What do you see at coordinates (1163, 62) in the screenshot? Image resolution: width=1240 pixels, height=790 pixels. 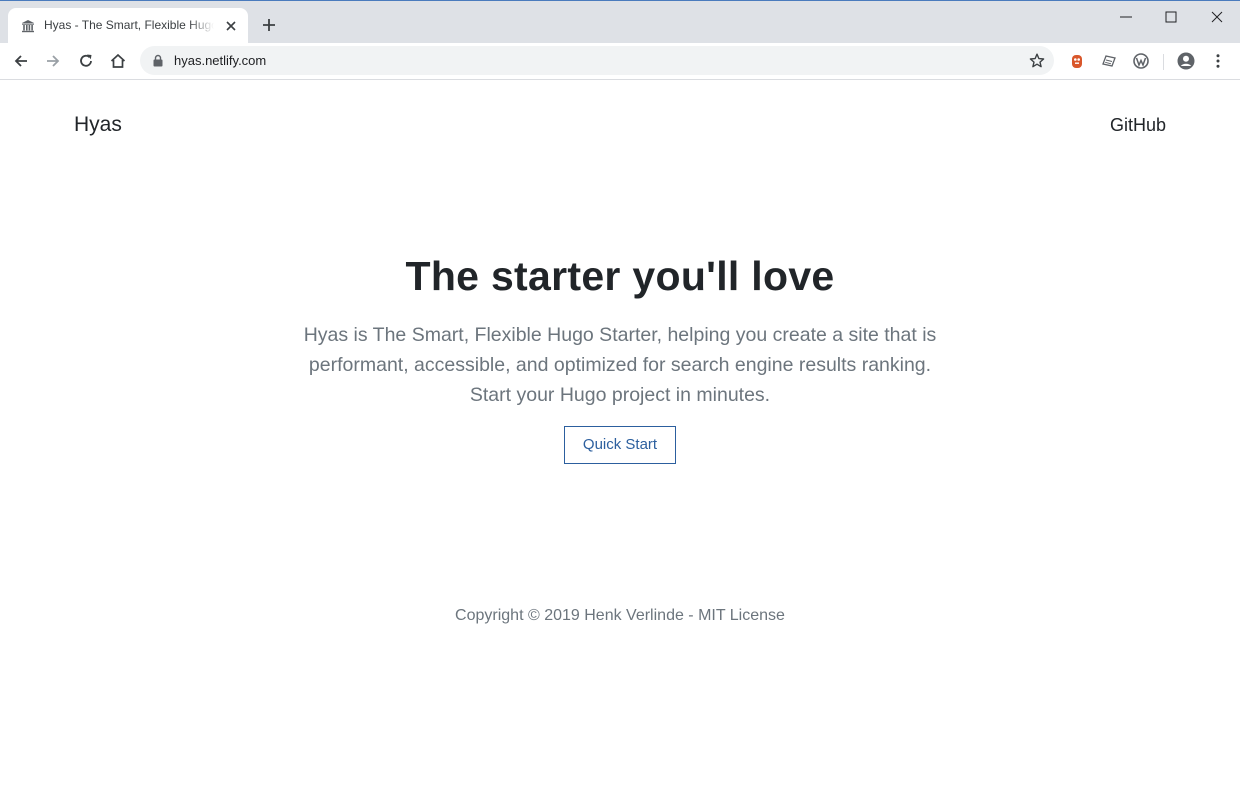 I see `toolbar-separator` at bounding box center [1163, 62].